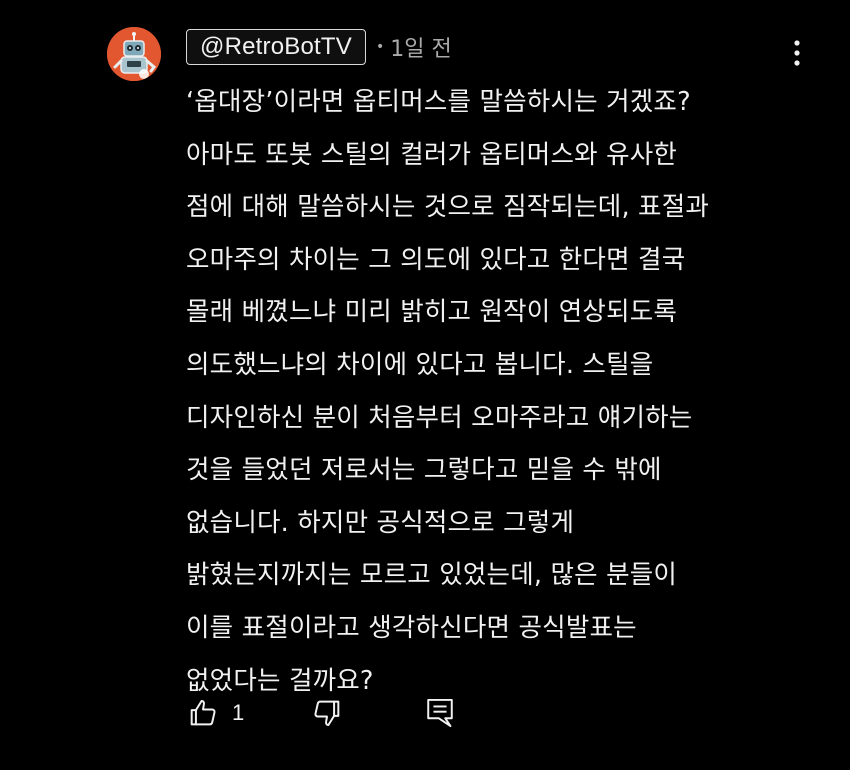  I want to click on robot-avatar-icon, so click(134, 54).